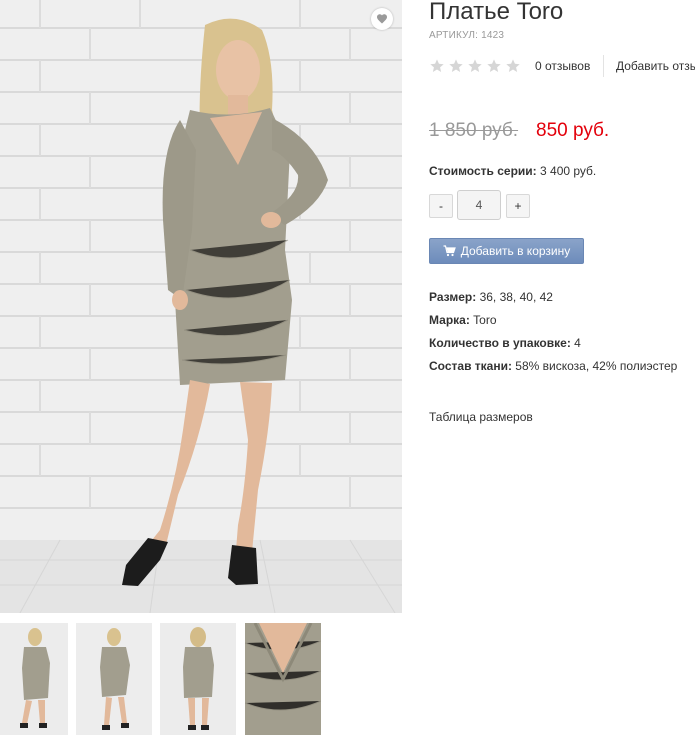 The width and height of the screenshot is (695, 742). Describe the element at coordinates (485, 320) in the screenshot. I see `attribute-value: Toro` at that location.